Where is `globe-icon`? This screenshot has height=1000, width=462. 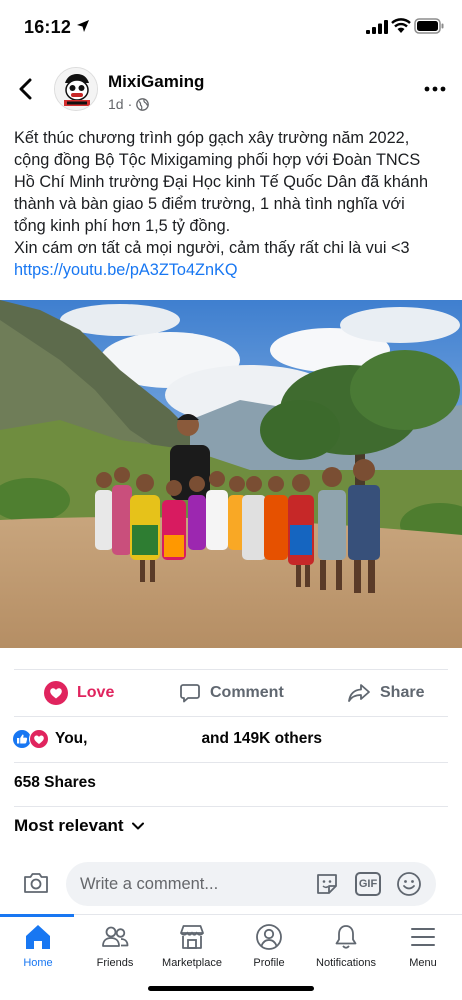 globe-icon is located at coordinates (143, 104).